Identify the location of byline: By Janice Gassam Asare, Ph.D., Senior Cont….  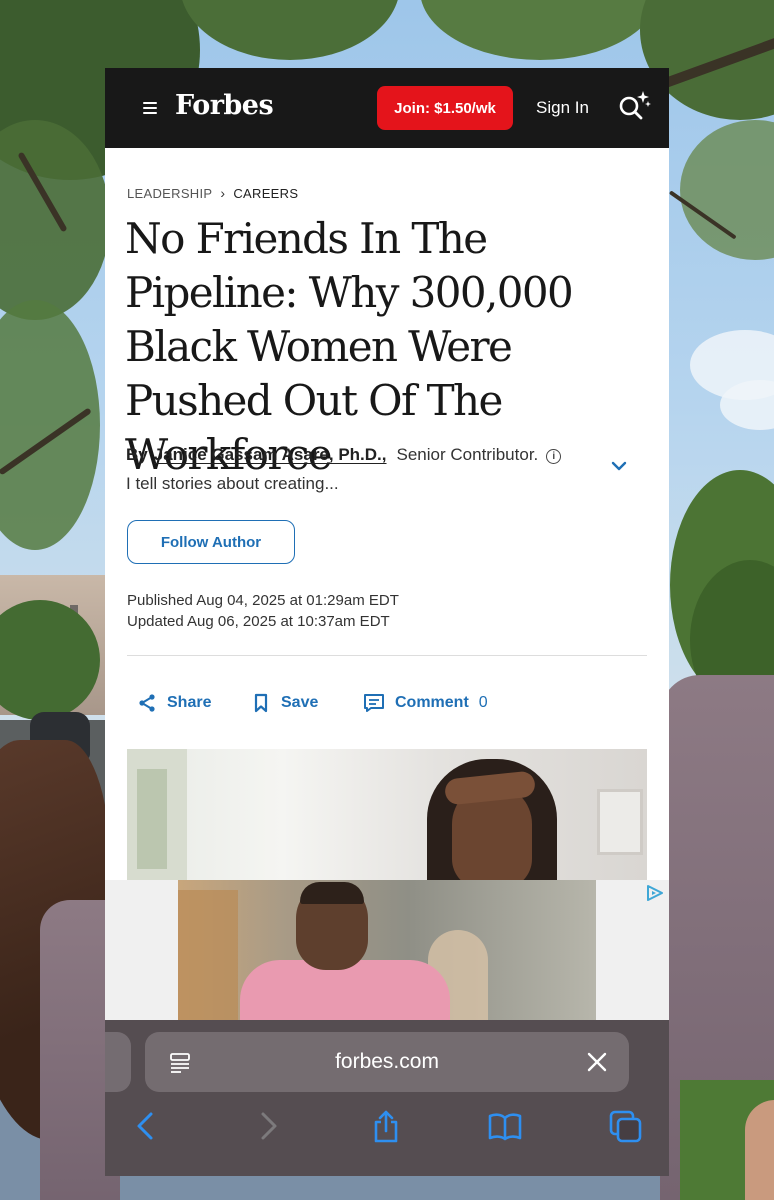
(346, 469).